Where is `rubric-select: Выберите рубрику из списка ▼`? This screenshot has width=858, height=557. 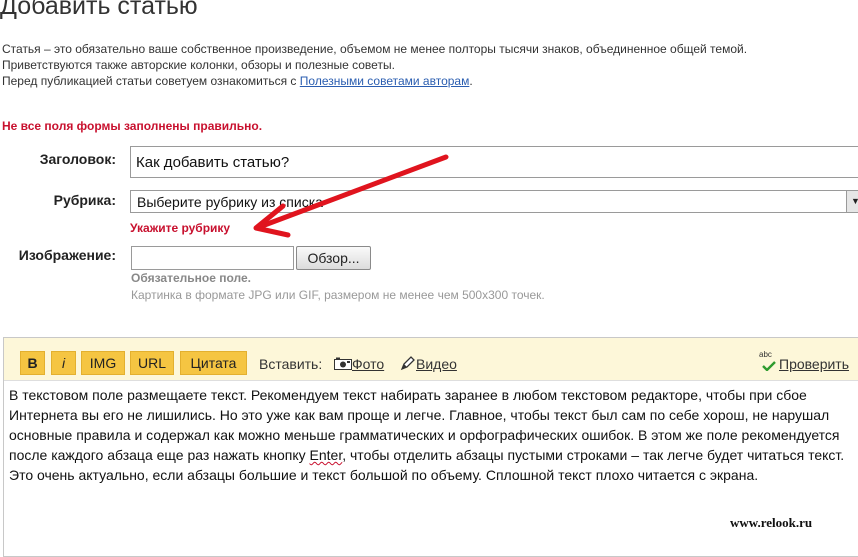
rubric-select: Выберите рубрику из списка ▼ is located at coordinates (494, 201).